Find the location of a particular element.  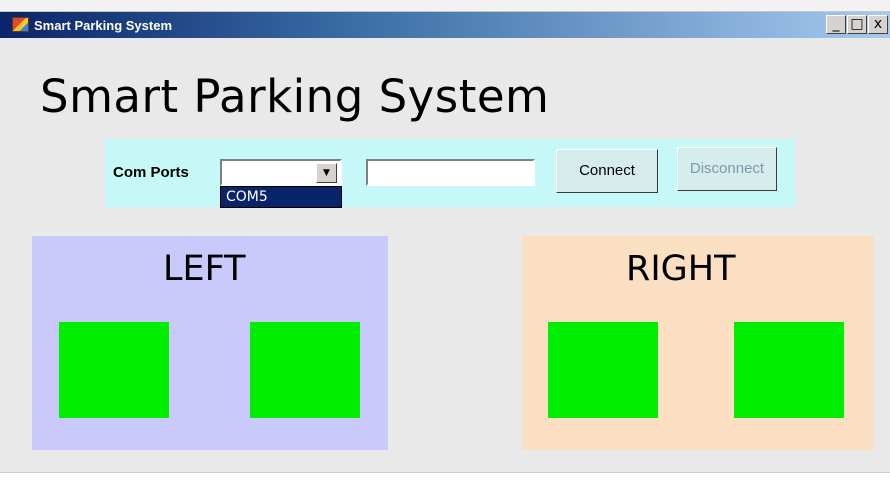

close-button: x is located at coordinates (878, 24).